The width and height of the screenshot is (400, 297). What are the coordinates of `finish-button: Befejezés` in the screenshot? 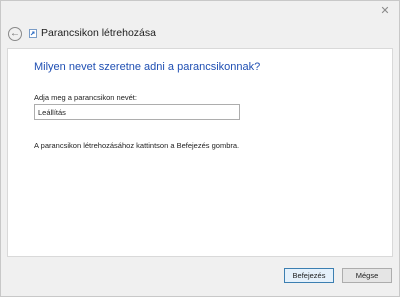 It's located at (309, 275).